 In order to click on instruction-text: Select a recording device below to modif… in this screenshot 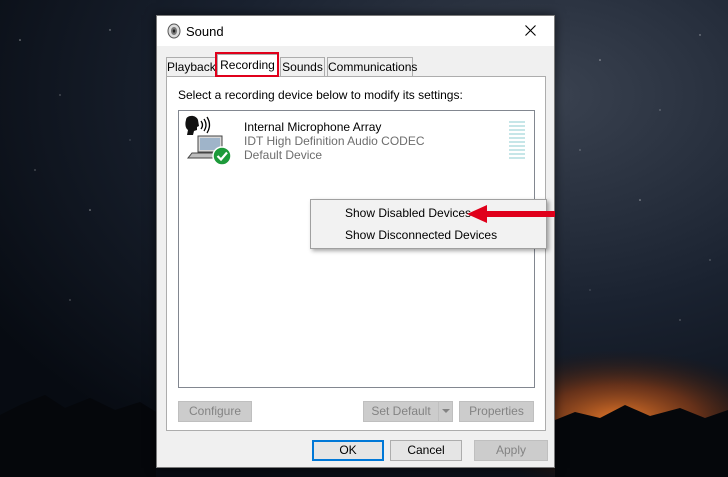, I will do `click(320, 95)`.